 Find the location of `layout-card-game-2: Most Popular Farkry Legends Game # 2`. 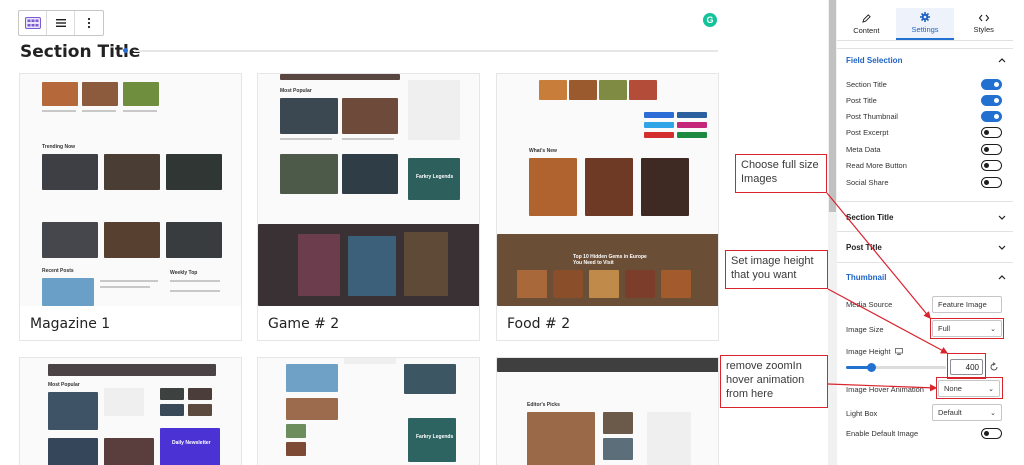

layout-card-game-2: Most Popular Farkry Legends Game # 2 is located at coordinates (368, 207).